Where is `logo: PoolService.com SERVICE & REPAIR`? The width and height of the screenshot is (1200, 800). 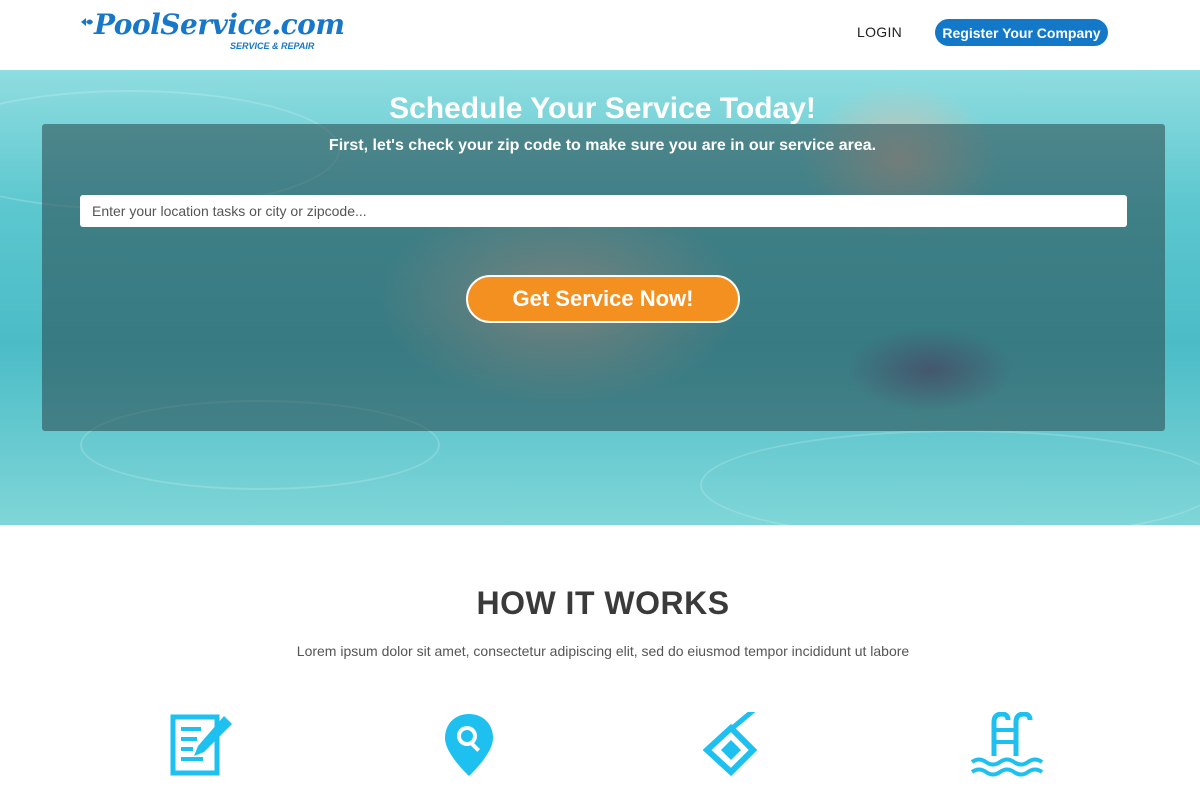 logo: PoolService.com SERVICE & REPAIR is located at coordinates (213, 32).